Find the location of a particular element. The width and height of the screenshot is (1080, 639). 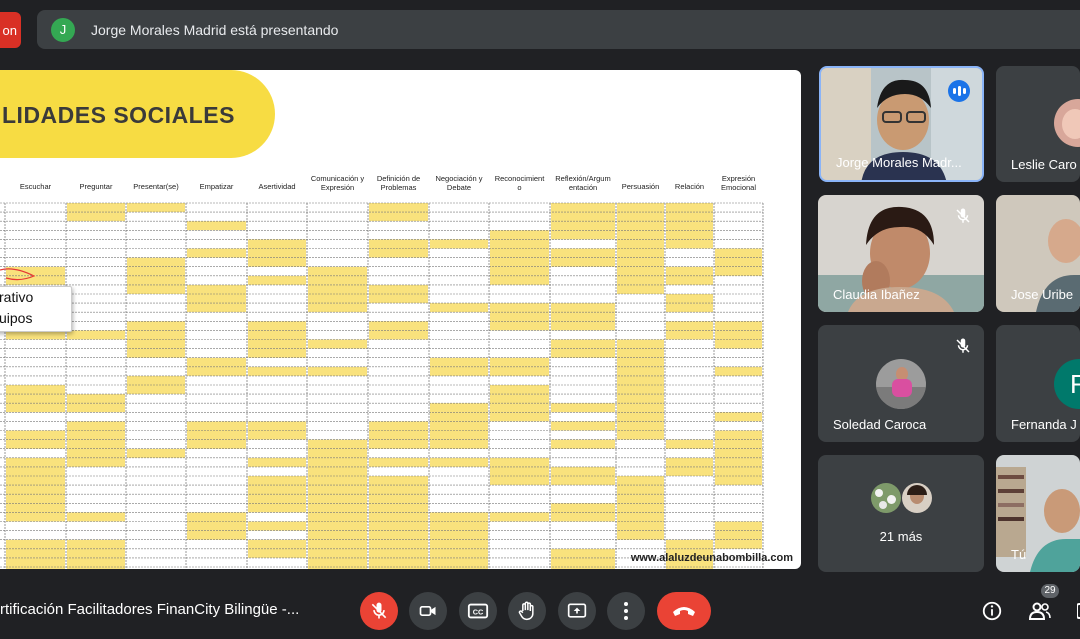

camera-icon is located at coordinates (427, 611).